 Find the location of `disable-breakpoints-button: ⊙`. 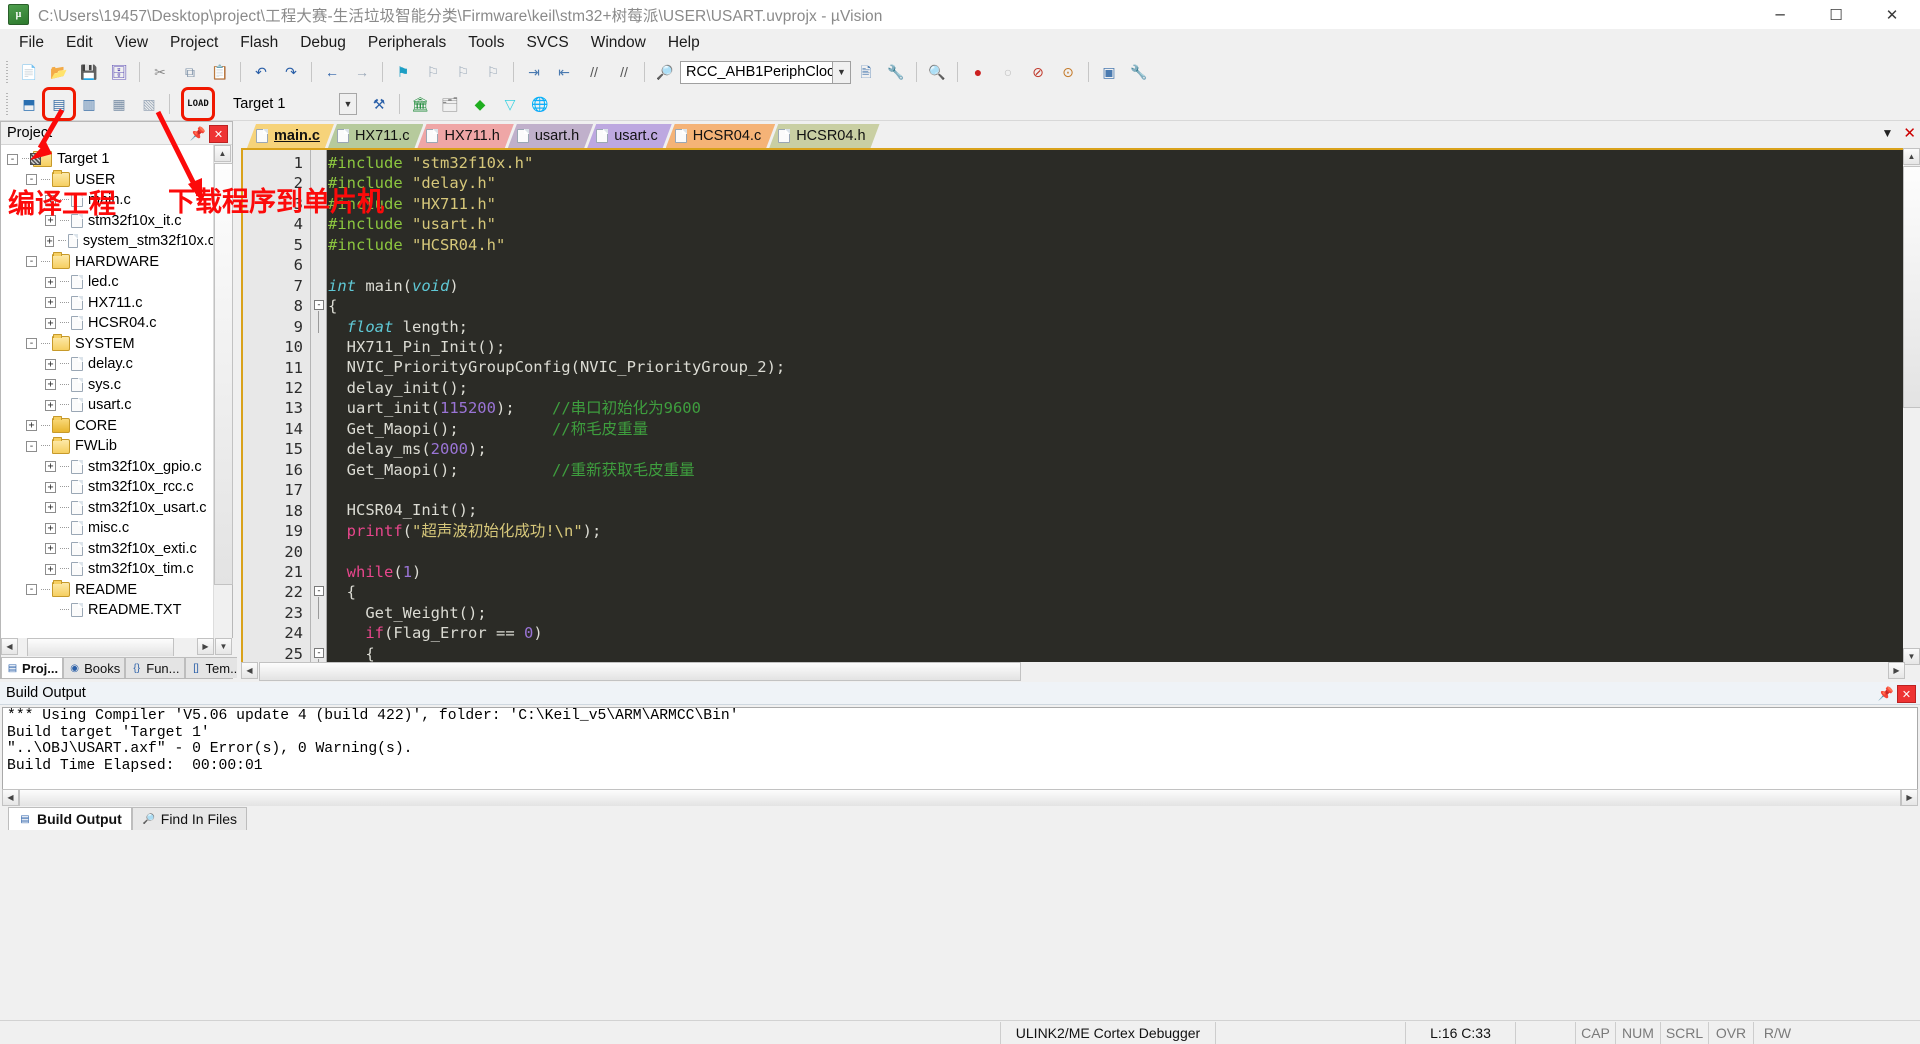

disable-breakpoints-button: ⊙ is located at coordinates (1068, 72).